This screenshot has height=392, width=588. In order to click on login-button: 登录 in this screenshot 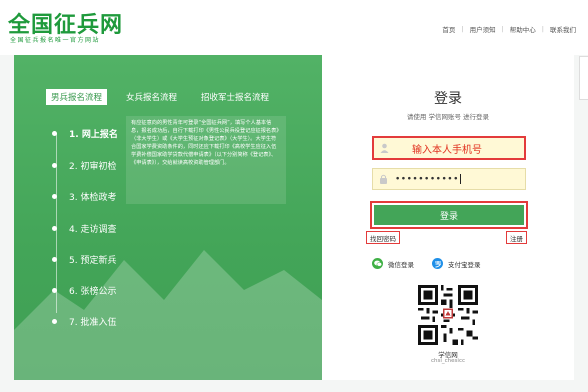, I will do `click(449, 215)`.